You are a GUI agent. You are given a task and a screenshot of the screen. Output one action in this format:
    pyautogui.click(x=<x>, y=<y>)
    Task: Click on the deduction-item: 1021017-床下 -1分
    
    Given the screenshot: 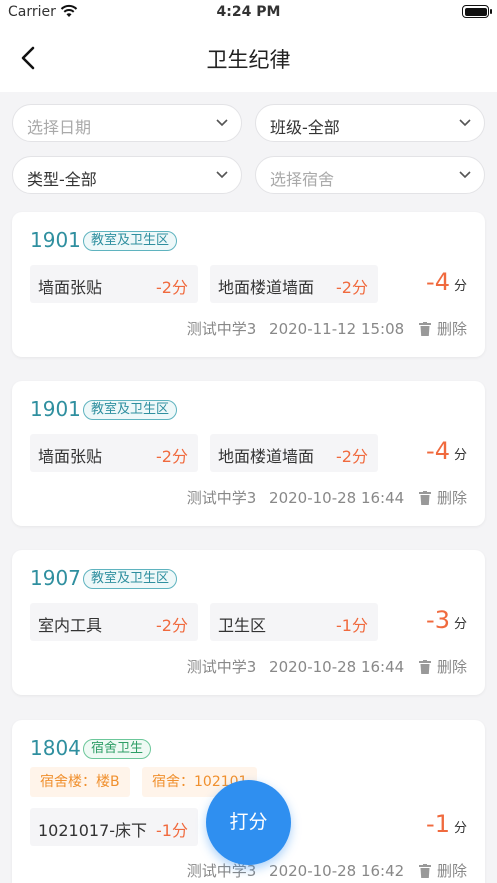 What is the action you would take?
    pyautogui.click(x=114, y=827)
    